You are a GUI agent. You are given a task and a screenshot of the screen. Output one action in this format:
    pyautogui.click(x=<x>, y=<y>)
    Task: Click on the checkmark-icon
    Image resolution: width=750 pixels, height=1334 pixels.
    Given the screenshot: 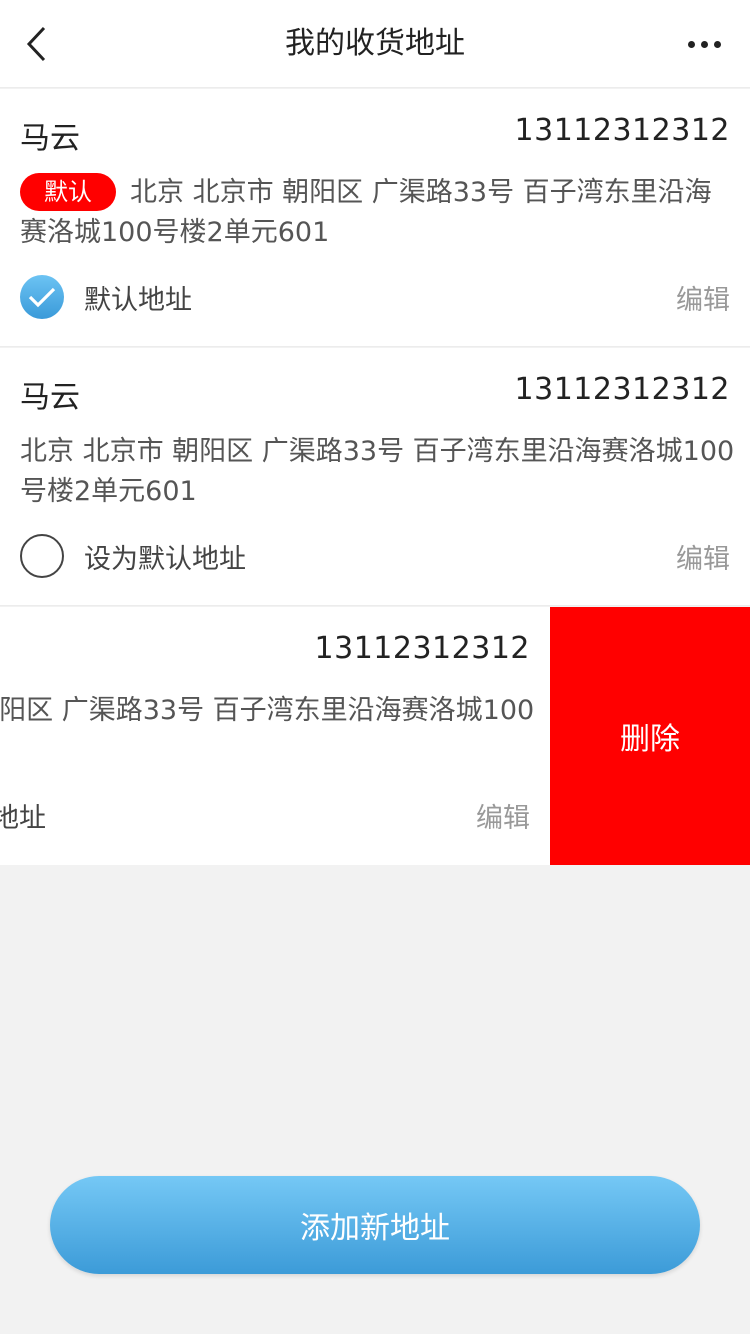 What is the action you would take?
    pyautogui.click(x=42, y=297)
    